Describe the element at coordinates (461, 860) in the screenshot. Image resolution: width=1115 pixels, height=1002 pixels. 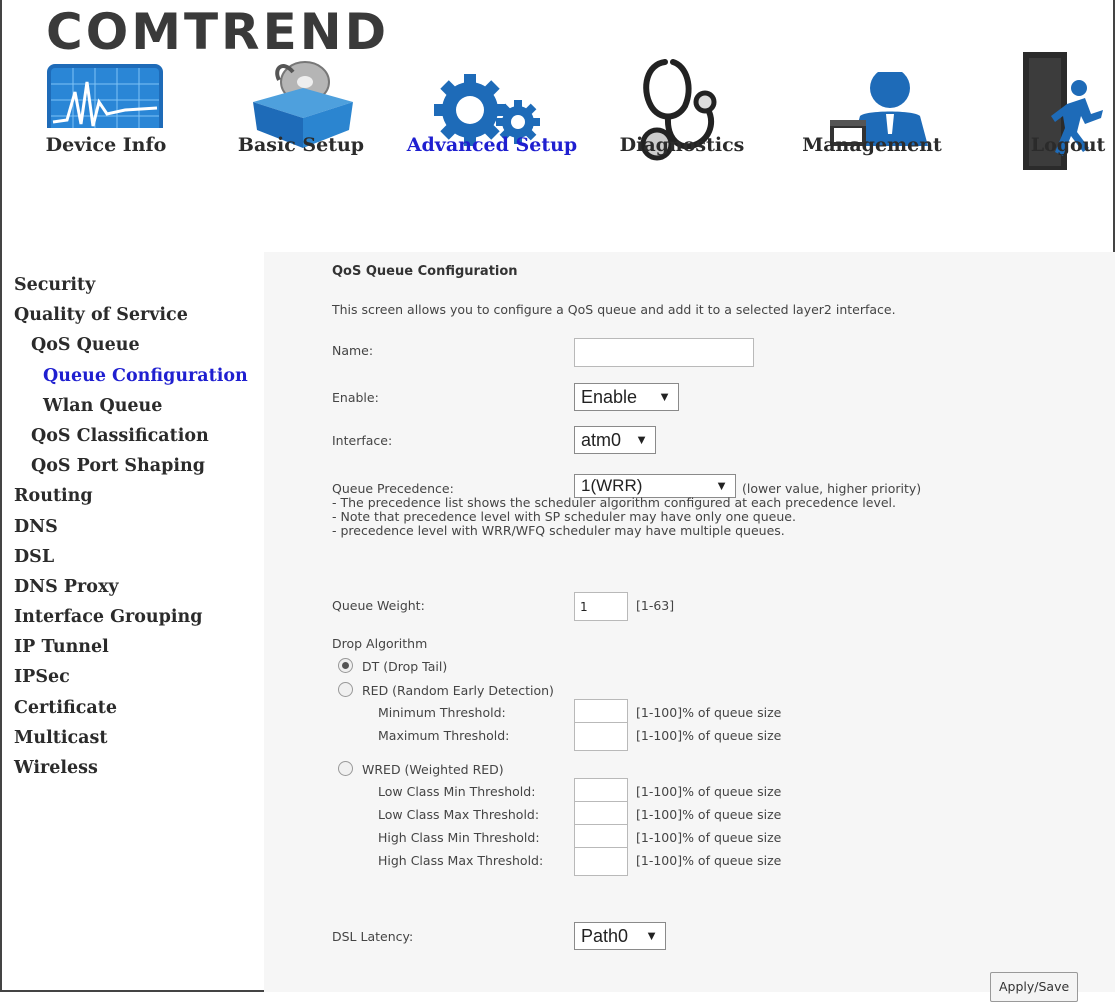
I see `wred-high-max-threshold-label: High Class Max Threshold:` at that location.